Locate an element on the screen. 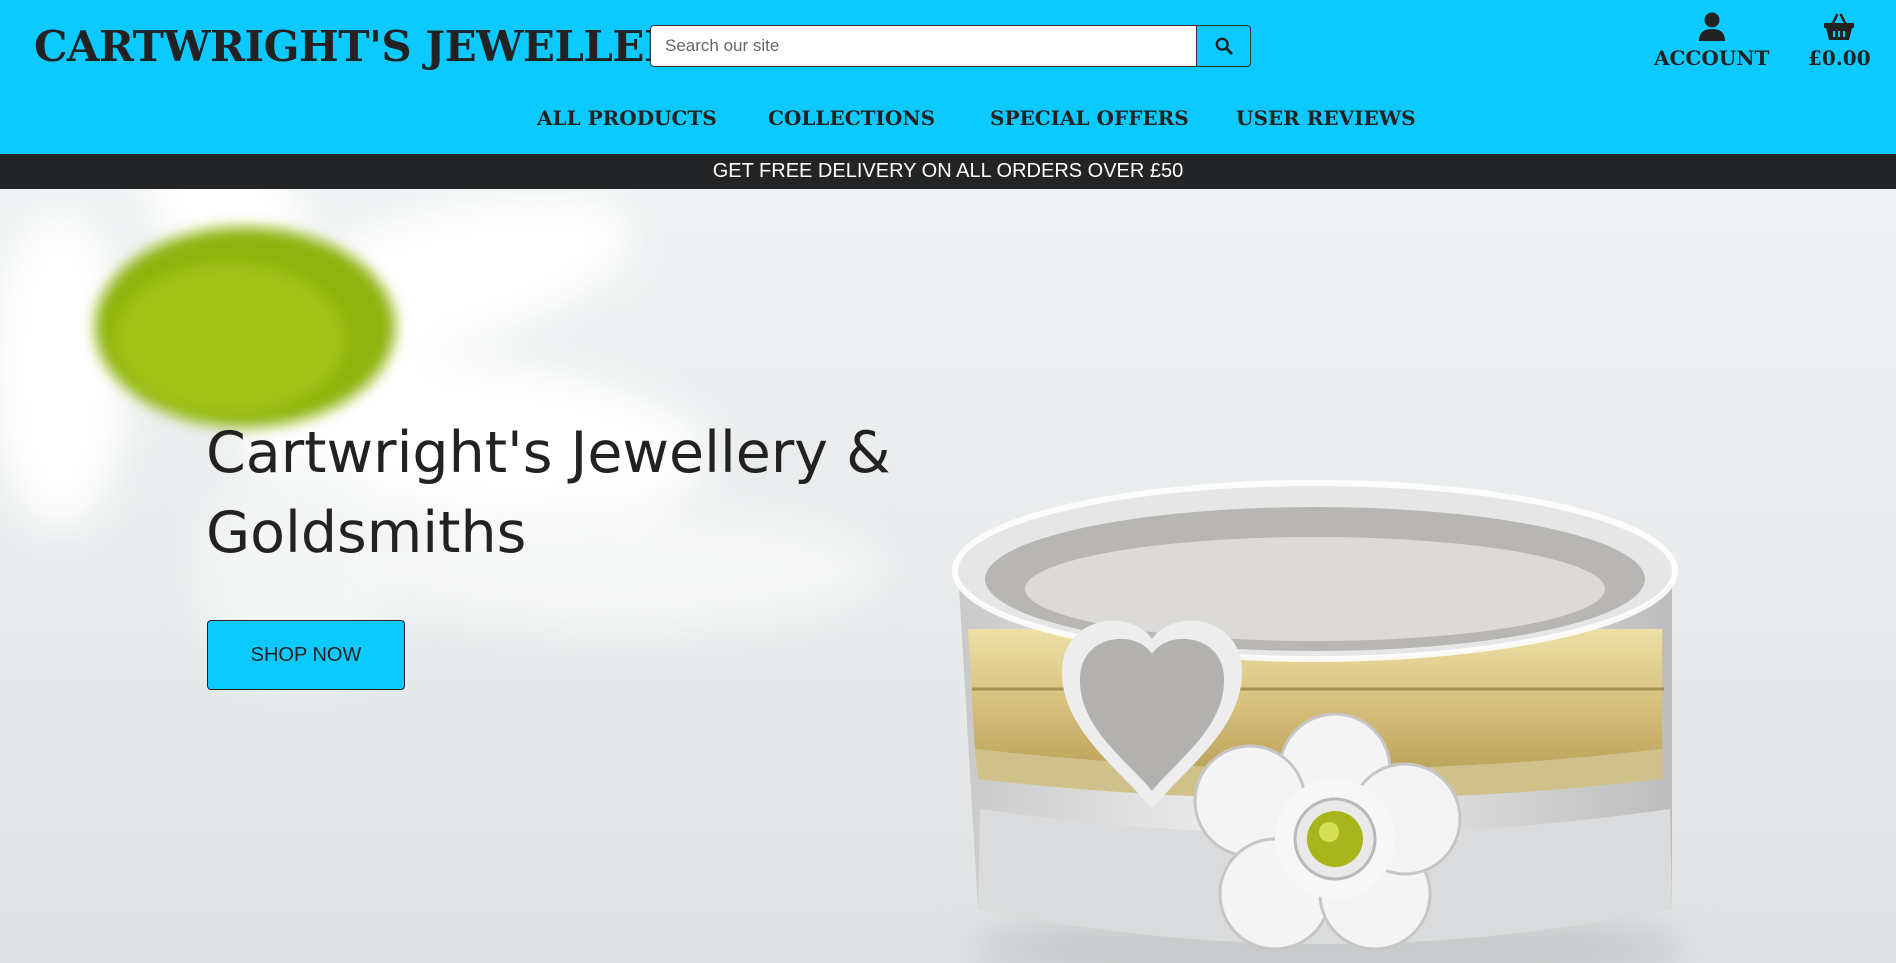 The width and height of the screenshot is (1896, 963). basket-icon is located at coordinates (1839, 26).